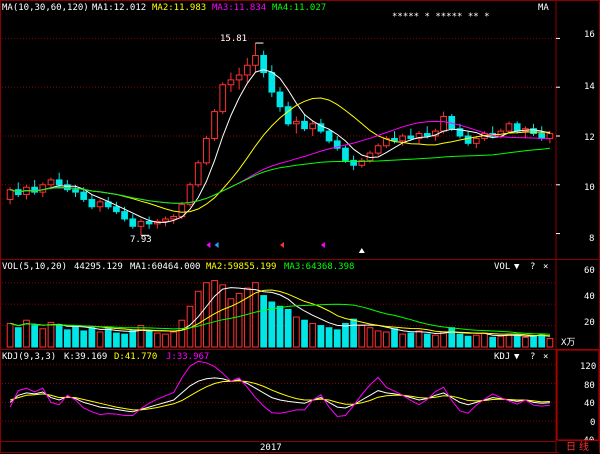 The width and height of the screenshot is (600, 454). Describe the element at coordinates (98, 267) in the screenshot. I see `vol-current-value: 44295.129` at that location.